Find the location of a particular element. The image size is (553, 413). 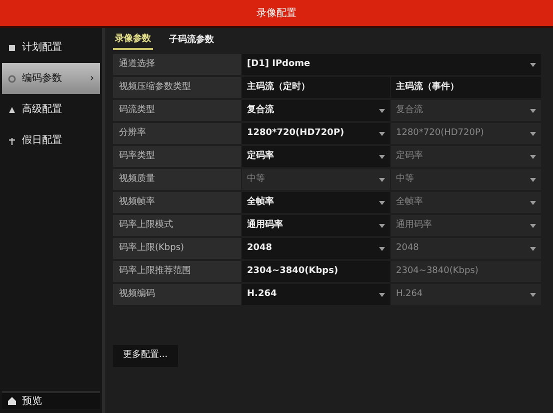

tab: 子码流参数 is located at coordinates (191, 41).